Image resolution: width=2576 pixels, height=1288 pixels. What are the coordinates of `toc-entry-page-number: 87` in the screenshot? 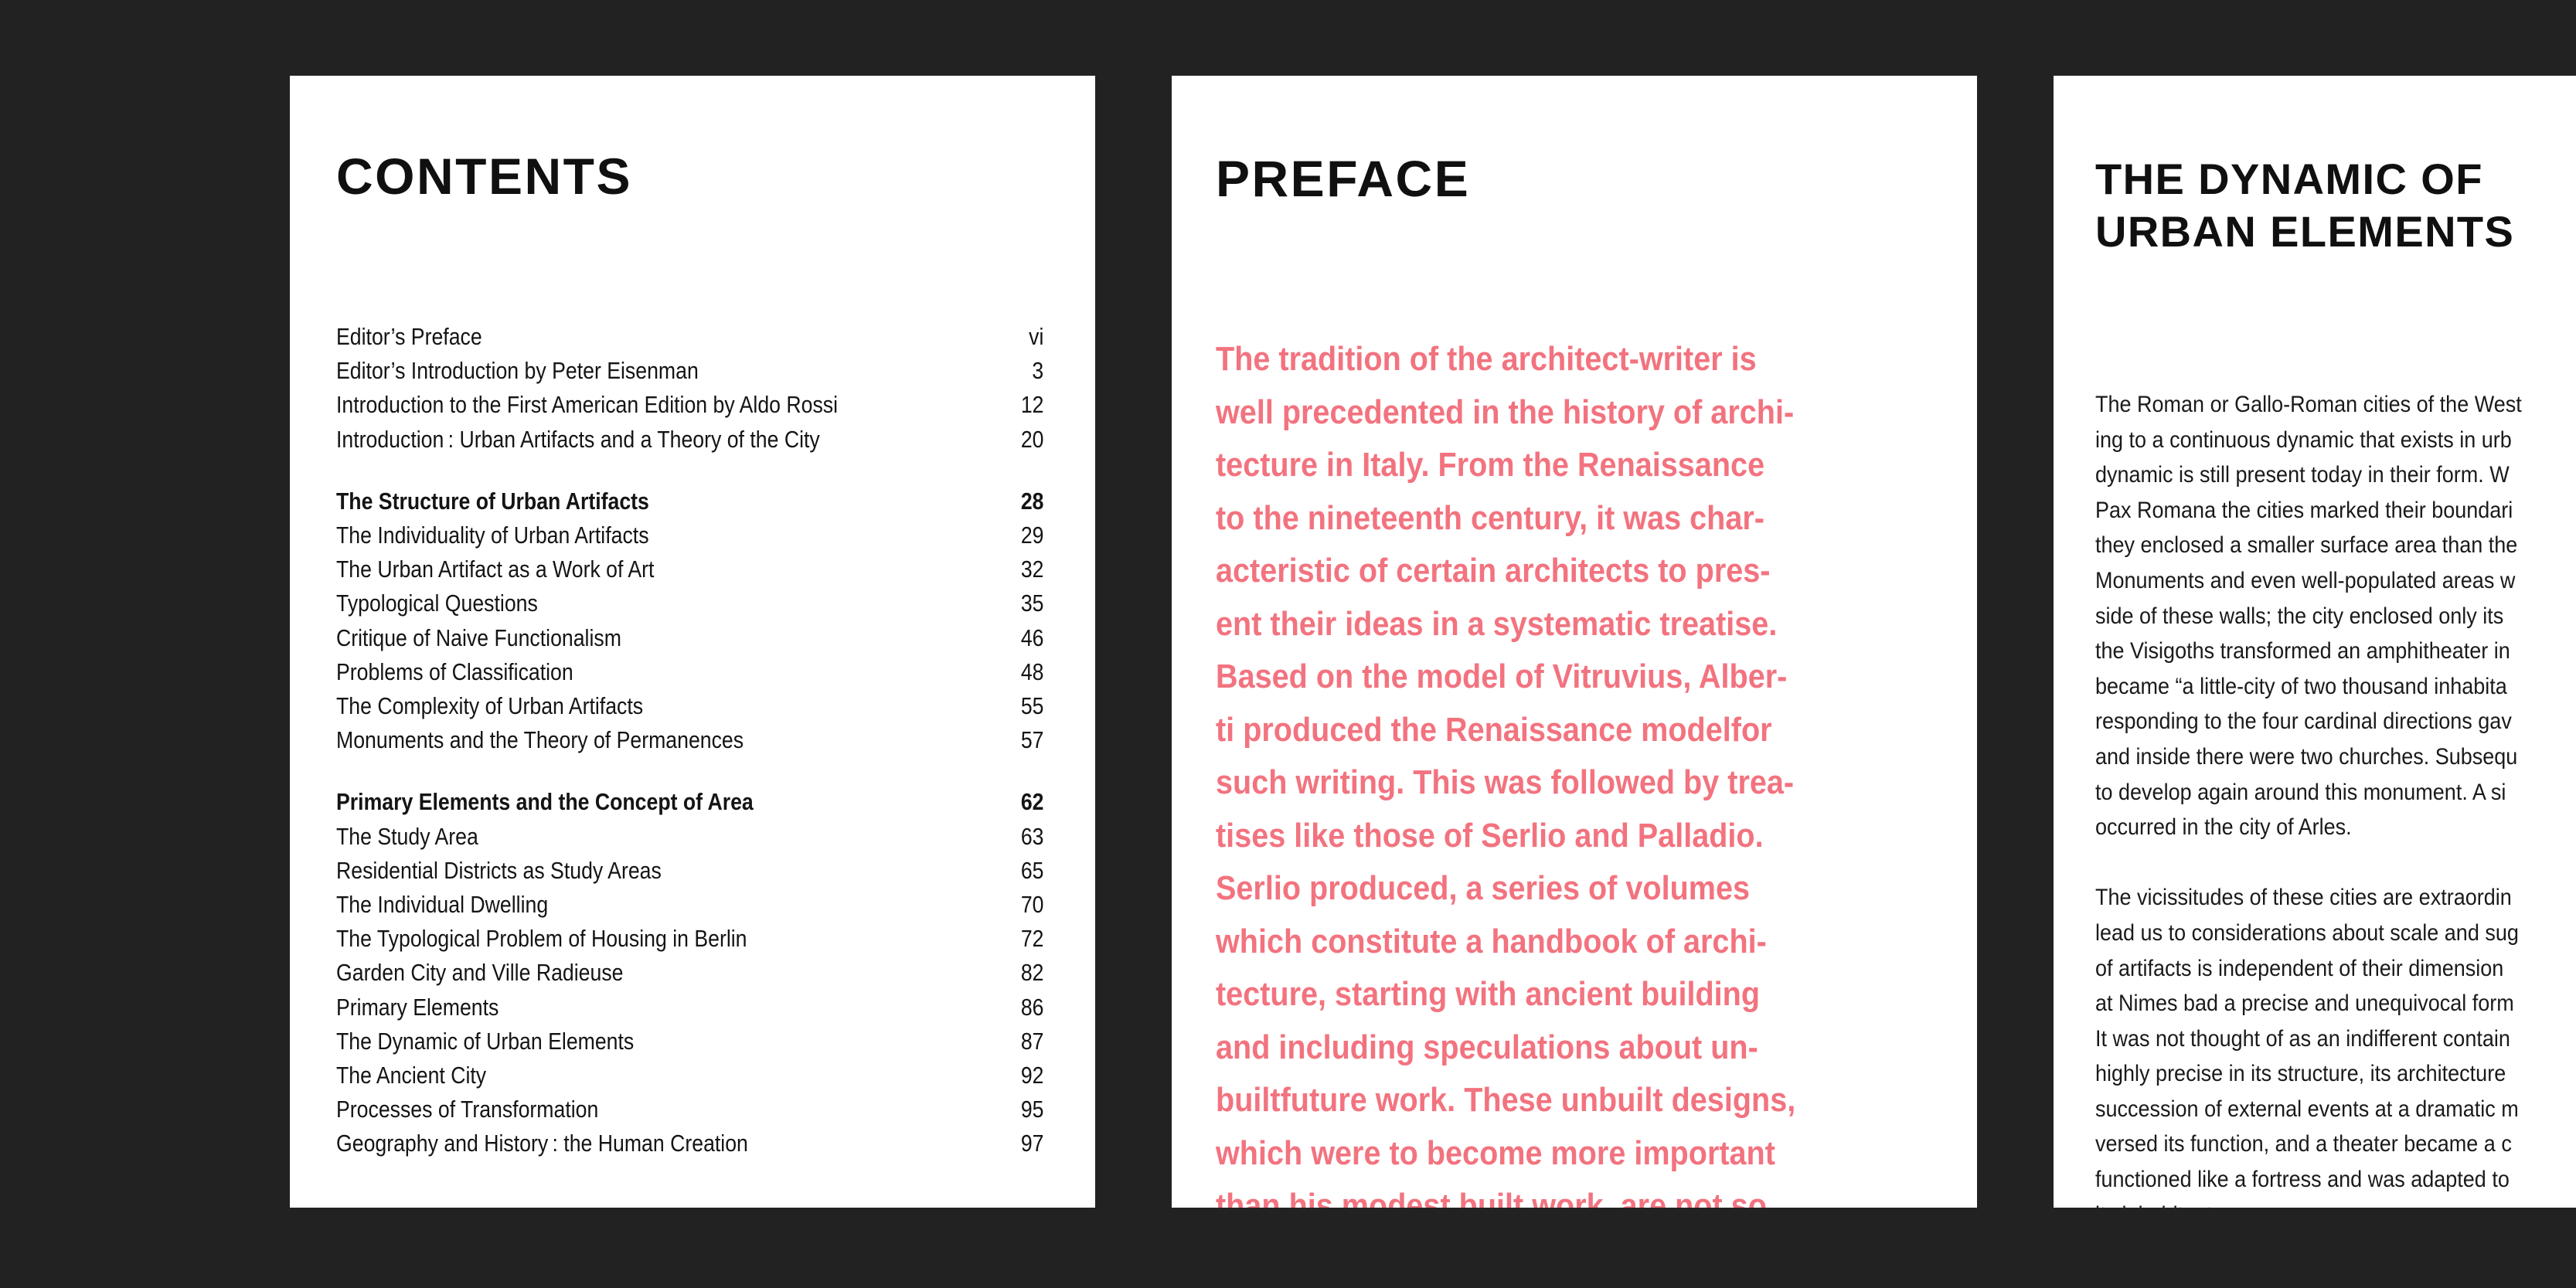 It's located at (1031, 1041).